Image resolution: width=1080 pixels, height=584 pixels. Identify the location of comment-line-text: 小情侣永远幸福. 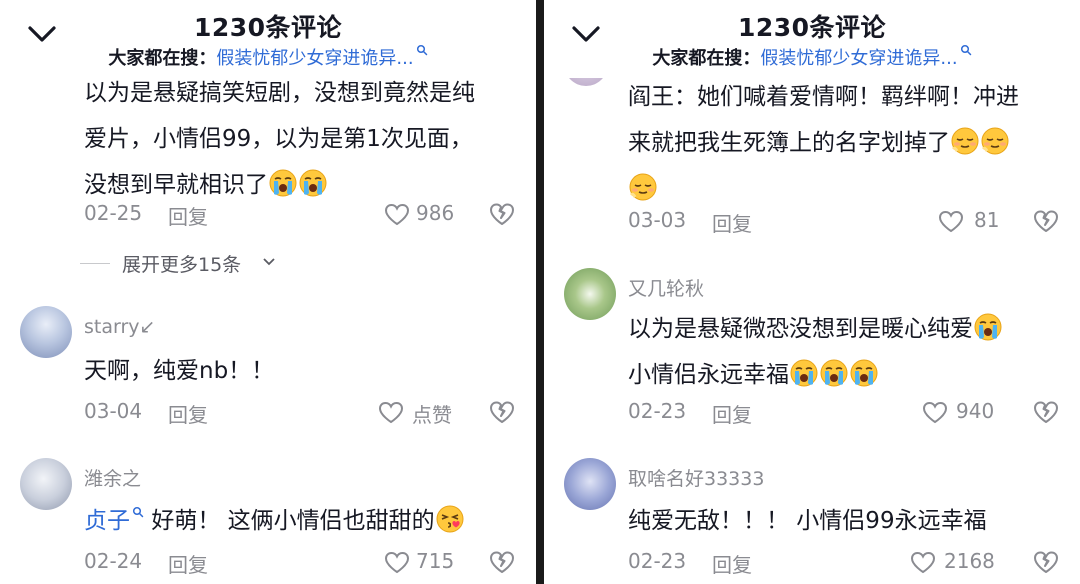
(708, 375).